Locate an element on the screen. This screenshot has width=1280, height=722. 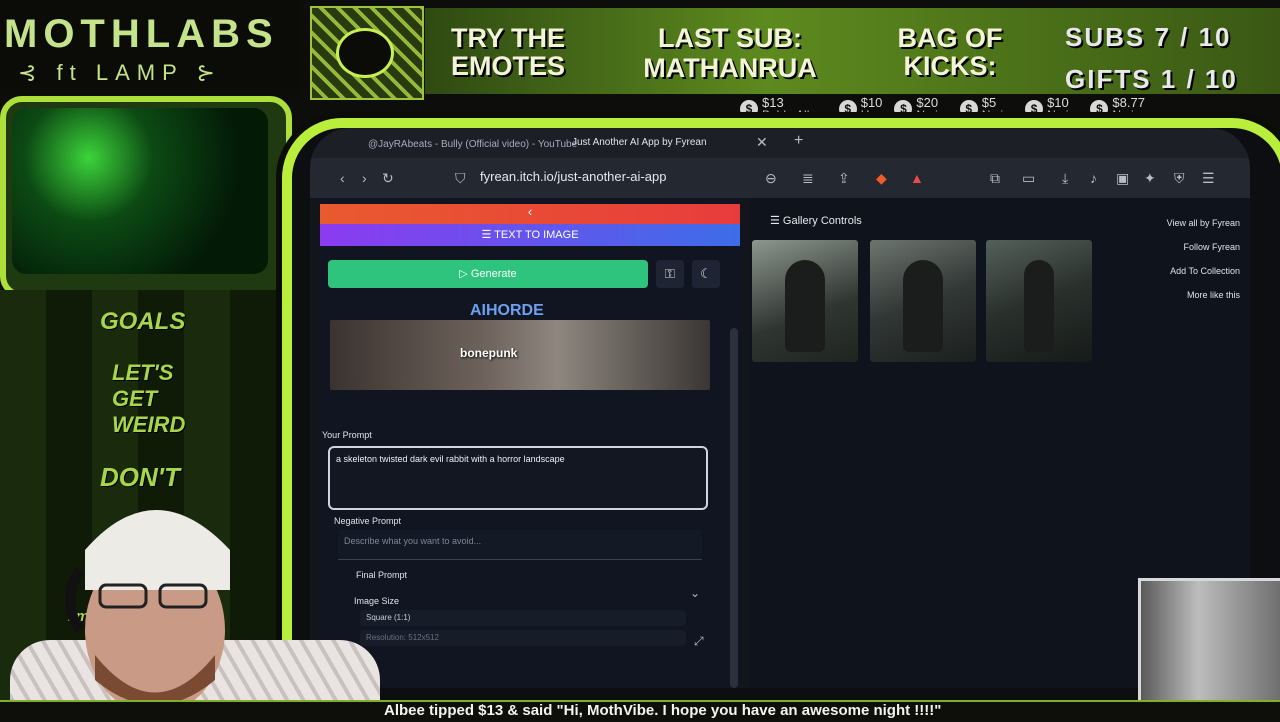
bag-of-kicks-label: BAG OF KICKS: is located at coordinates (950, 52).